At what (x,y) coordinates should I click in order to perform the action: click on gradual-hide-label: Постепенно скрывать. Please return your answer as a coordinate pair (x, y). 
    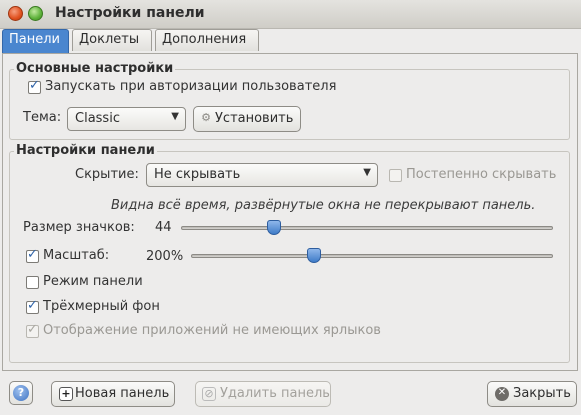
    Looking at the image, I should click on (481, 174).